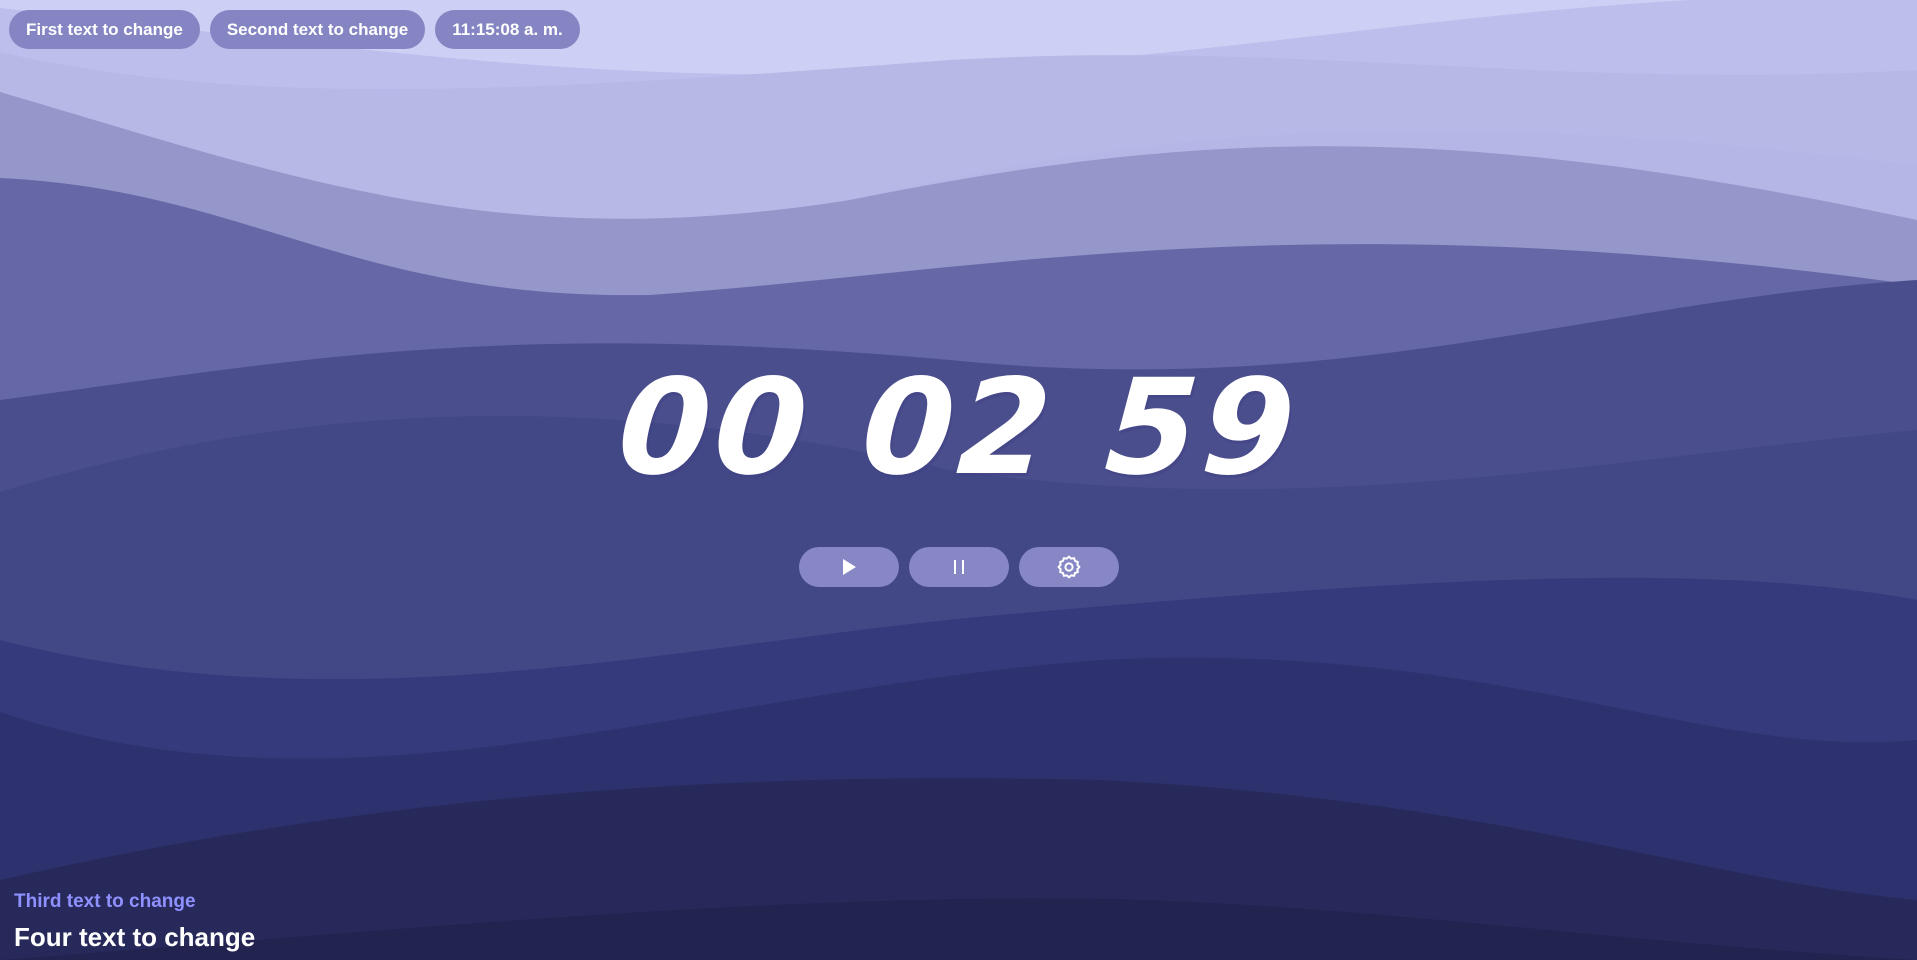 The width and height of the screenshot is (1917, 960). Describe the element at coordinates (1202, 428) in the screenshot. I see `timer-seconds: 59` at that location.